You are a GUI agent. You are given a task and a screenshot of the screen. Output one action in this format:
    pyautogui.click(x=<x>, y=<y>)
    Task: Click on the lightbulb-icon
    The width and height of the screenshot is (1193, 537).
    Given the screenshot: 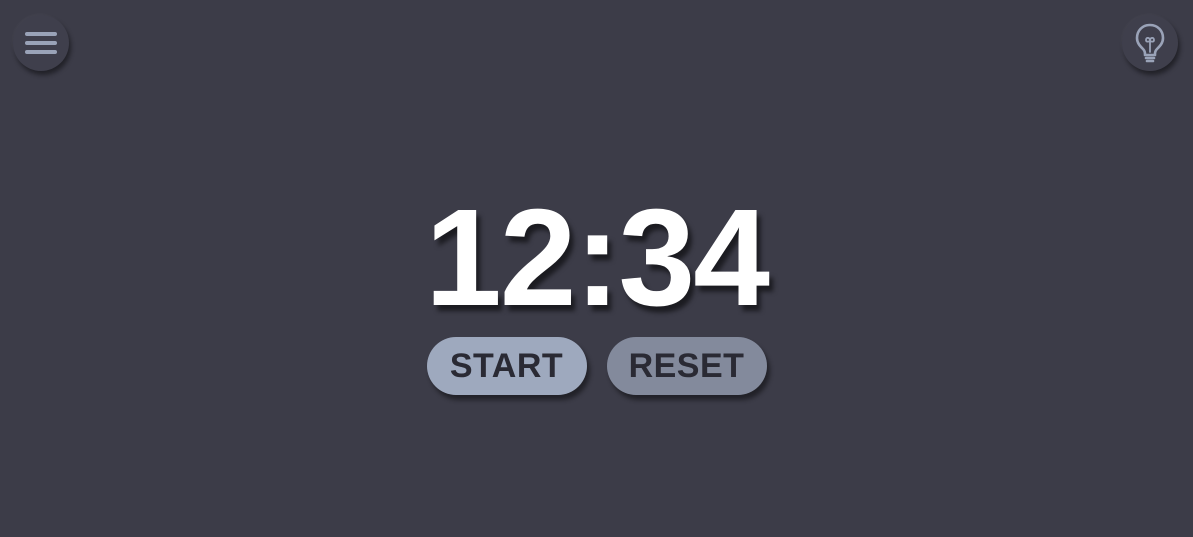 What is the action you would take?
    pyautogui.click(x=1150, y=43)
    